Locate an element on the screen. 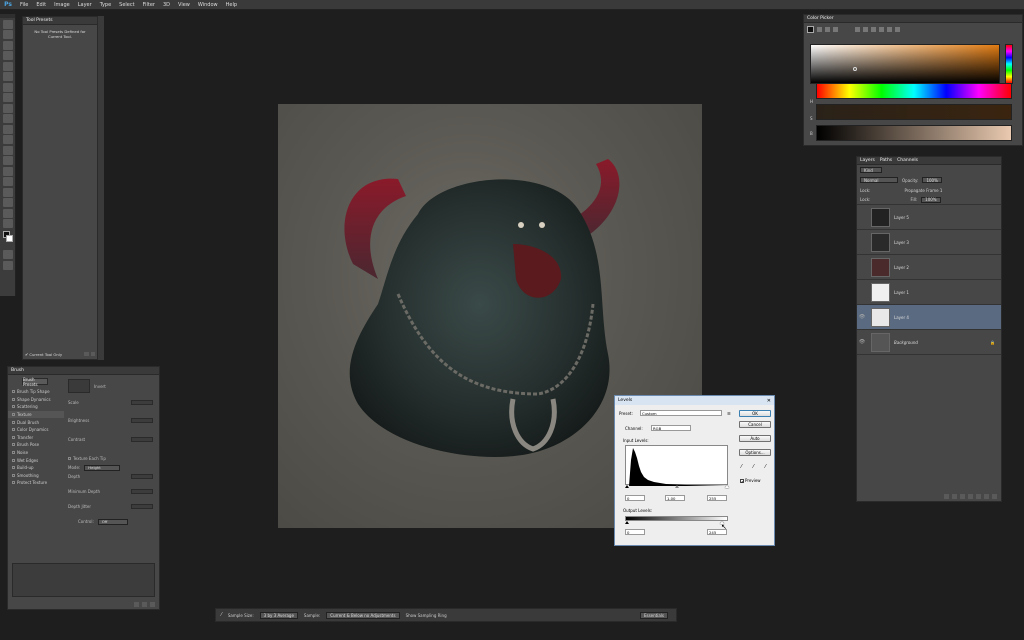 Image resolution: width=1024 pixels, height=640 pixels. brush-item: Transfer is located at coordinates (36, 438).